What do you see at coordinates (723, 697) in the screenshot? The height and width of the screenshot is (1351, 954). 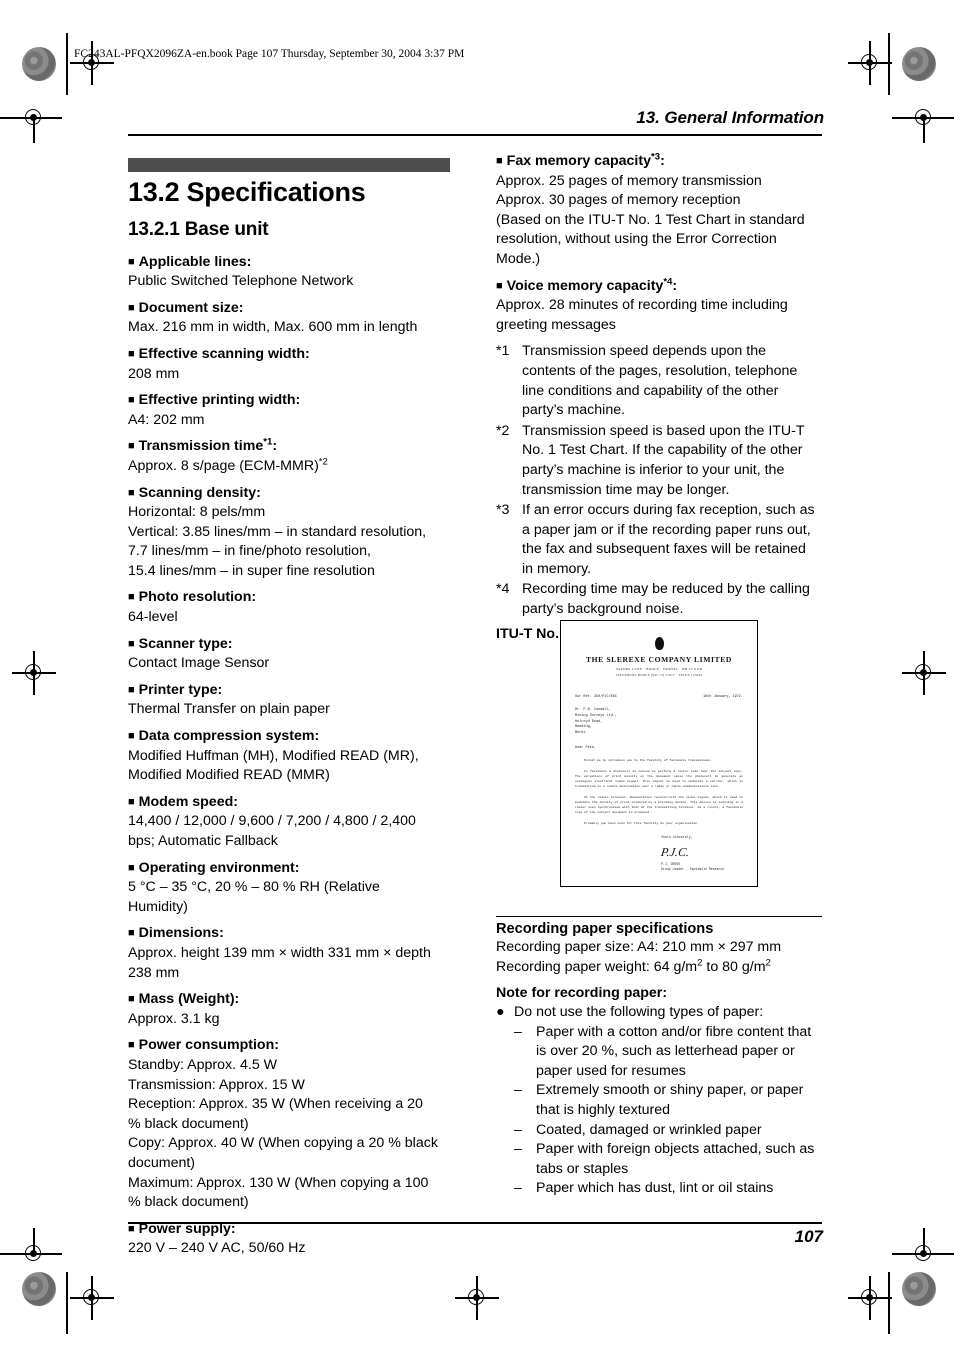 I see `chart-date: 18th January, 1972.` at bounding box center [723, 697].